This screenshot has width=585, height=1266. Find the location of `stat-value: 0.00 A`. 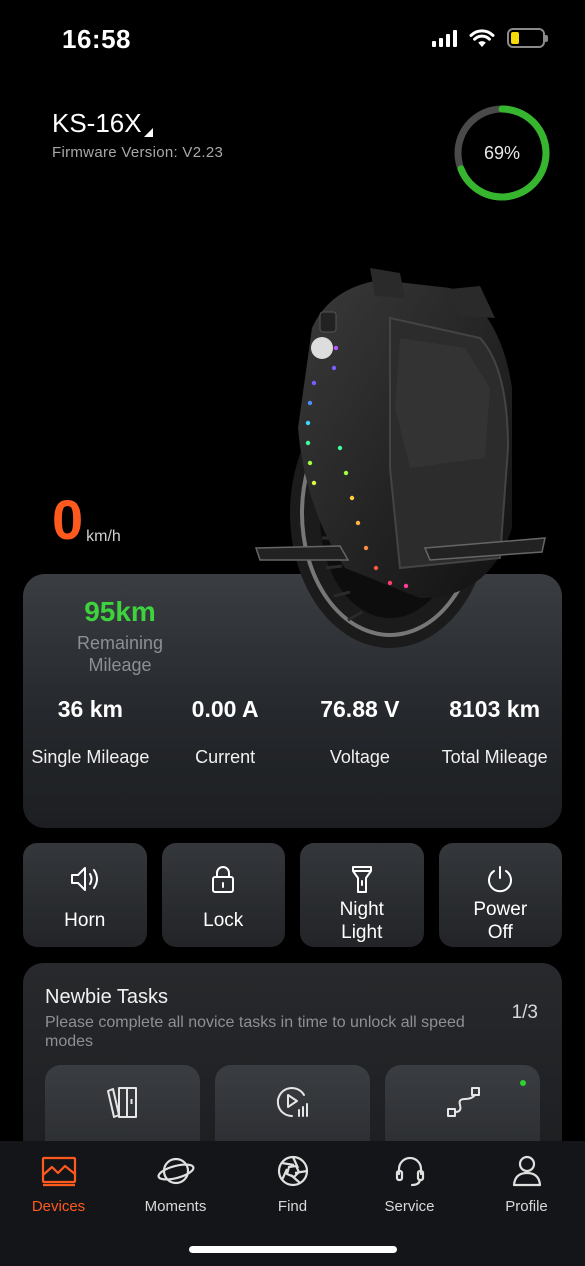

stat-value: 0.00 A is located at coordinates (225, 709).